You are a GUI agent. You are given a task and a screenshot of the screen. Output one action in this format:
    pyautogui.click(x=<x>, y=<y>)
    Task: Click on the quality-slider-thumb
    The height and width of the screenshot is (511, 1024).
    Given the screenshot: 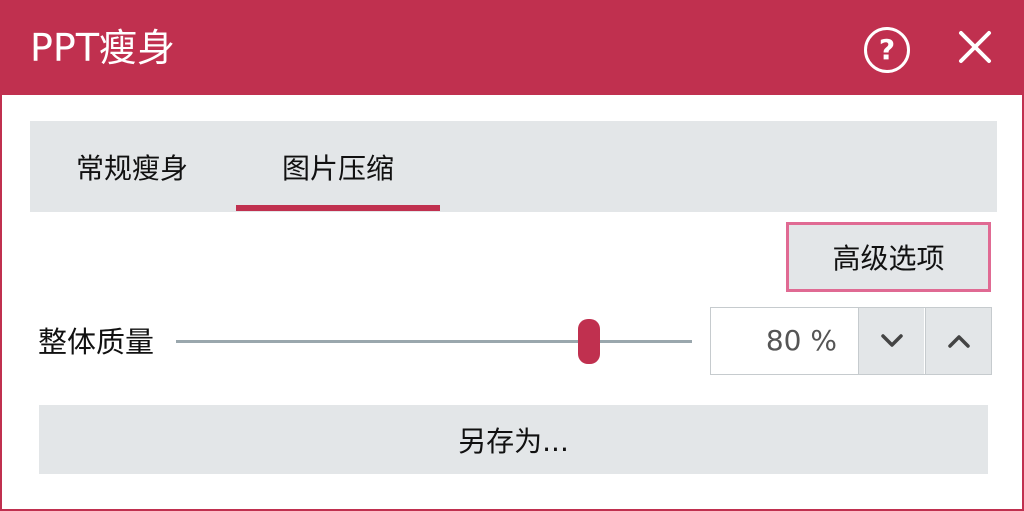 What is the action you would take?
    pyautogui.click(x=588, y=341)
    